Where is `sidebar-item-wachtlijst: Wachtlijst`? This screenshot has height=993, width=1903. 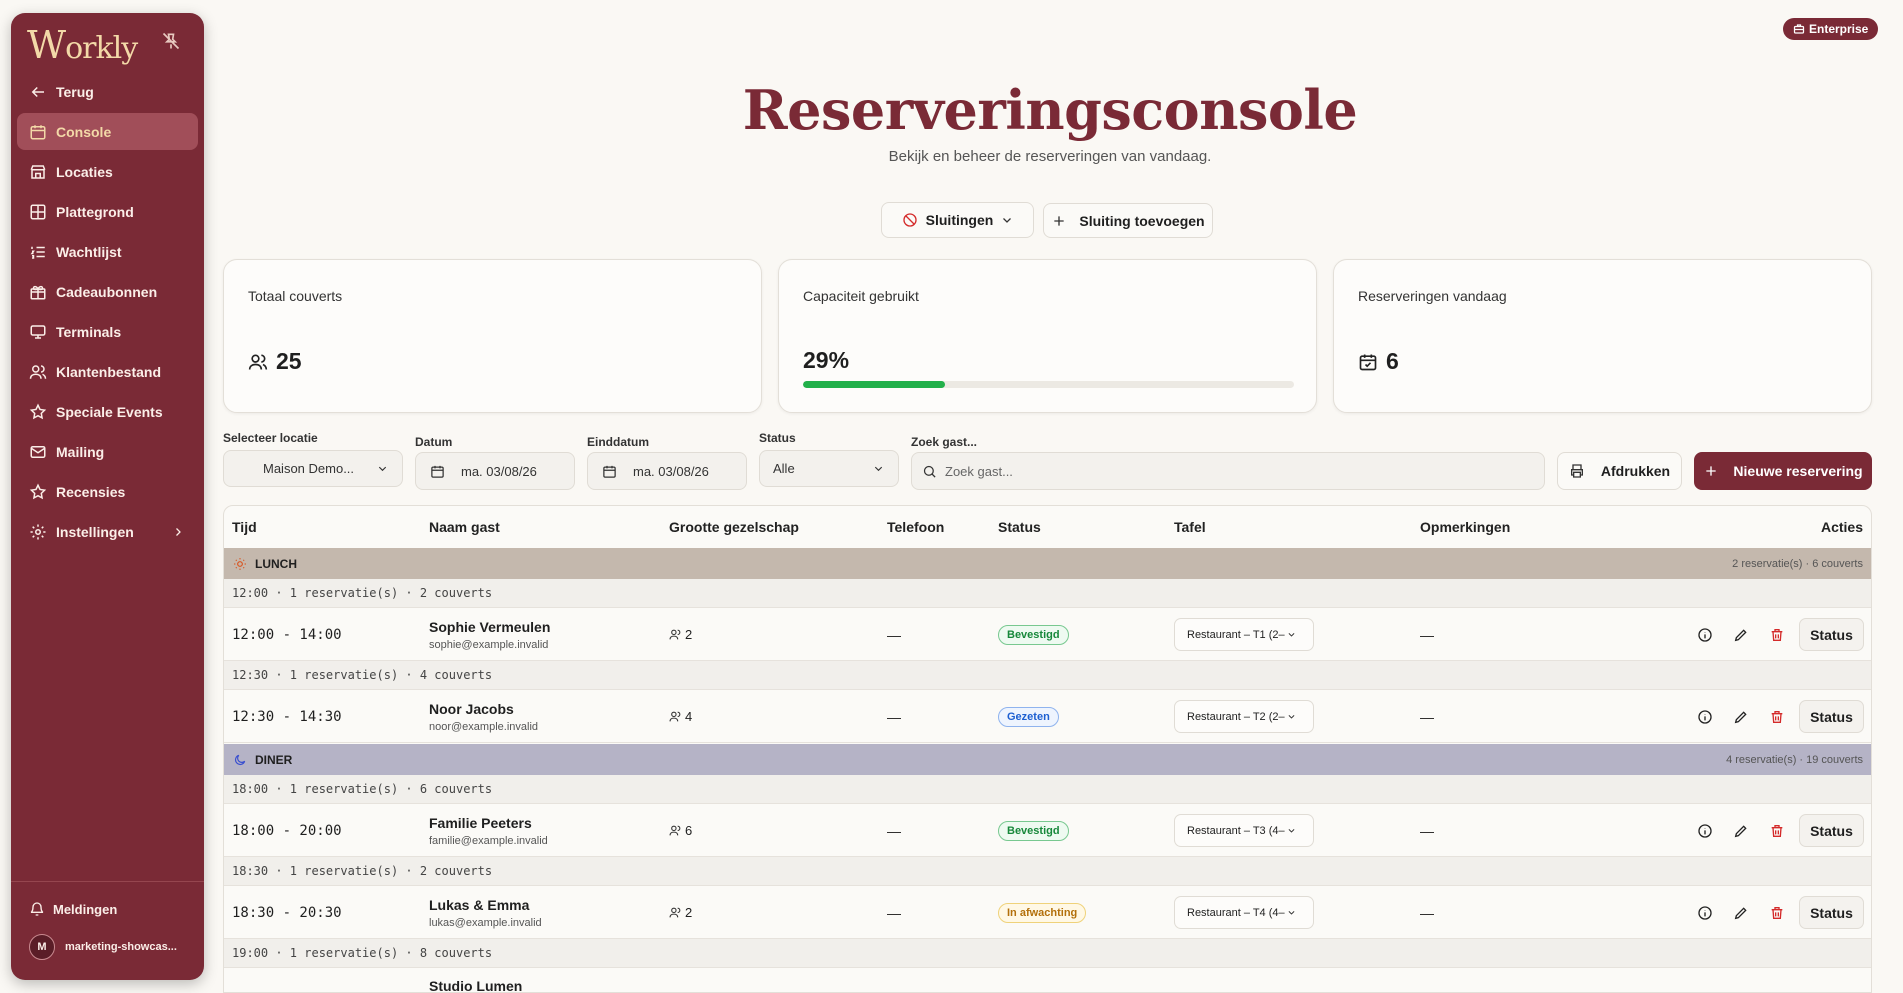 sidebar-item-wachtlijst: Wachtlijst is located at coordinates (107, 251).